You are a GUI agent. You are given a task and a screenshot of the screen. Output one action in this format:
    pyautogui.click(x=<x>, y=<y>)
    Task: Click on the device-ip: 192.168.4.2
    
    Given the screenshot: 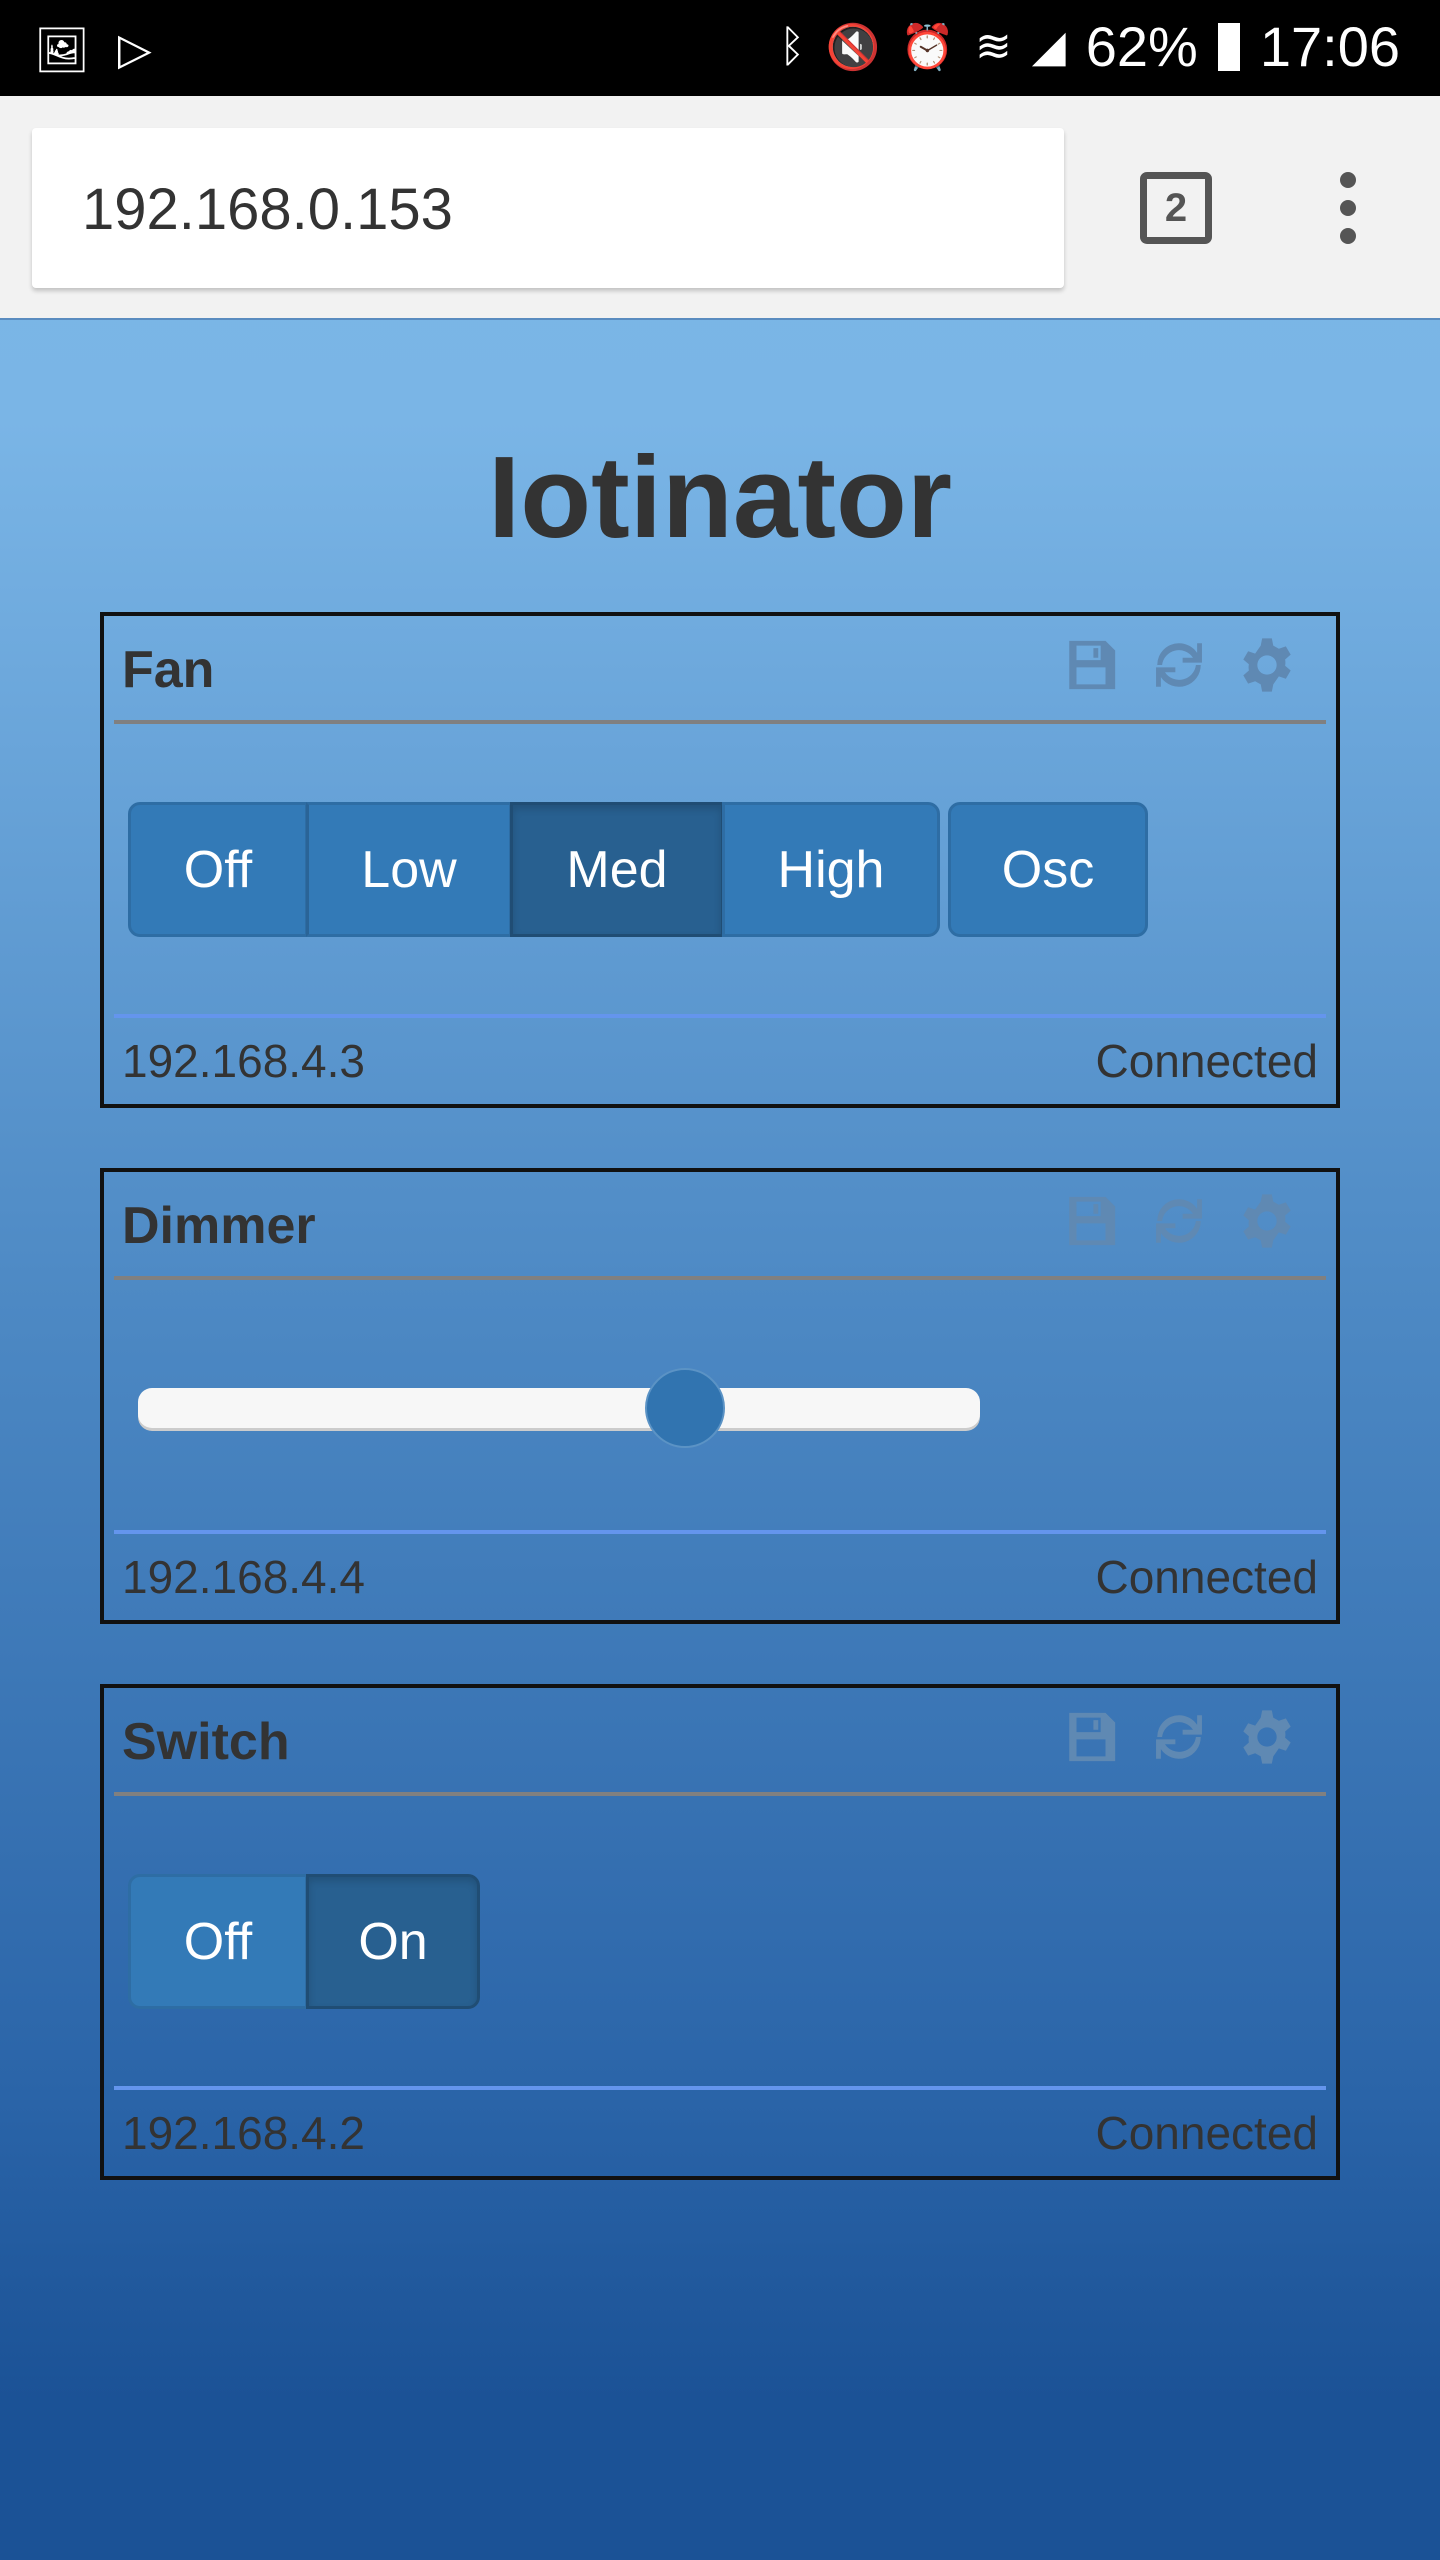 What is the action you would take?
    pyautogui.click(x=244, y=2133)
    